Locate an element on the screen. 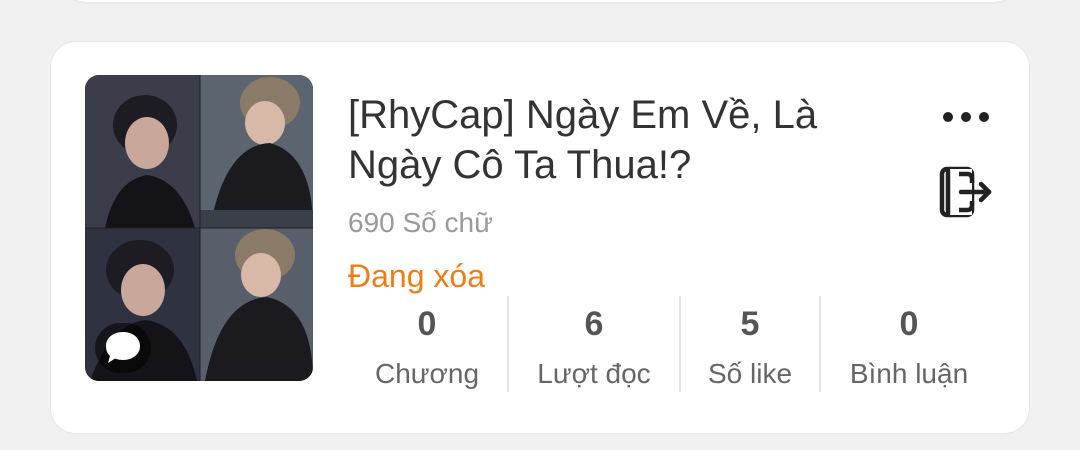 The width and height of the screenshot is (1080, 450). comment-badge is located at coordinates (123, 348).